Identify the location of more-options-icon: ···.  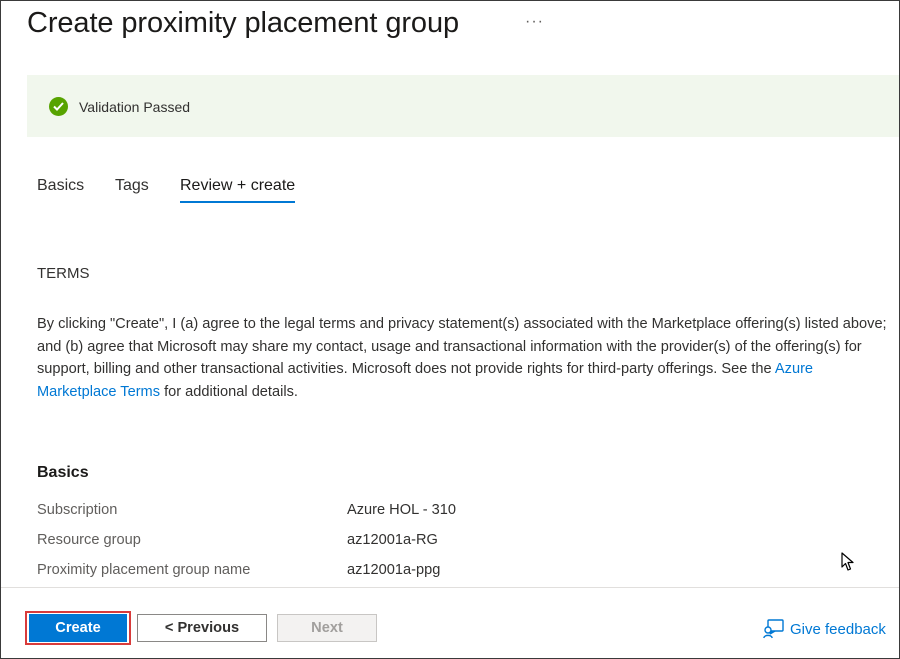
(534, 22).